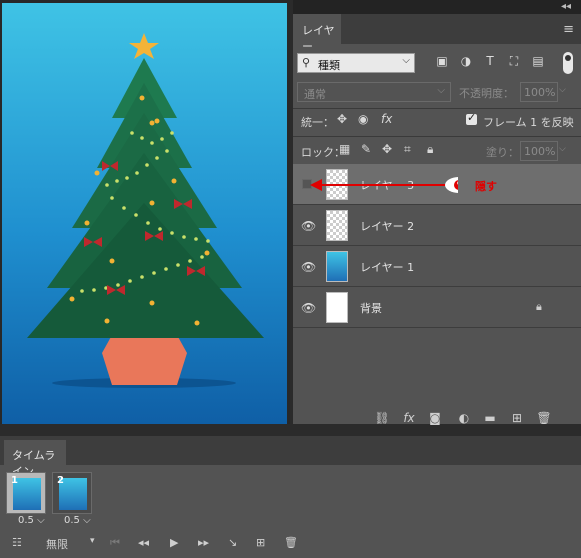 The image size is (581, 558). I want to click on delete-layer-icon: 🗑︎, so click(544, 418).